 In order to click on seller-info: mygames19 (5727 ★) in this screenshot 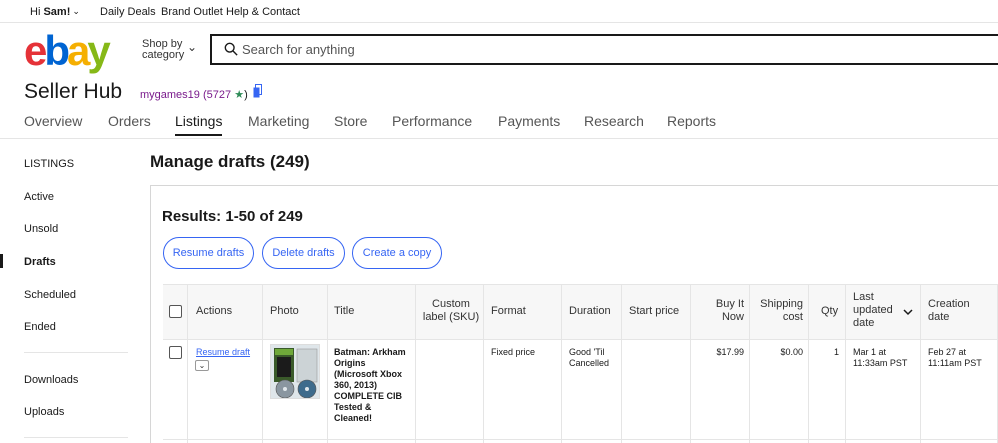, I will do `click(194, 94)`.